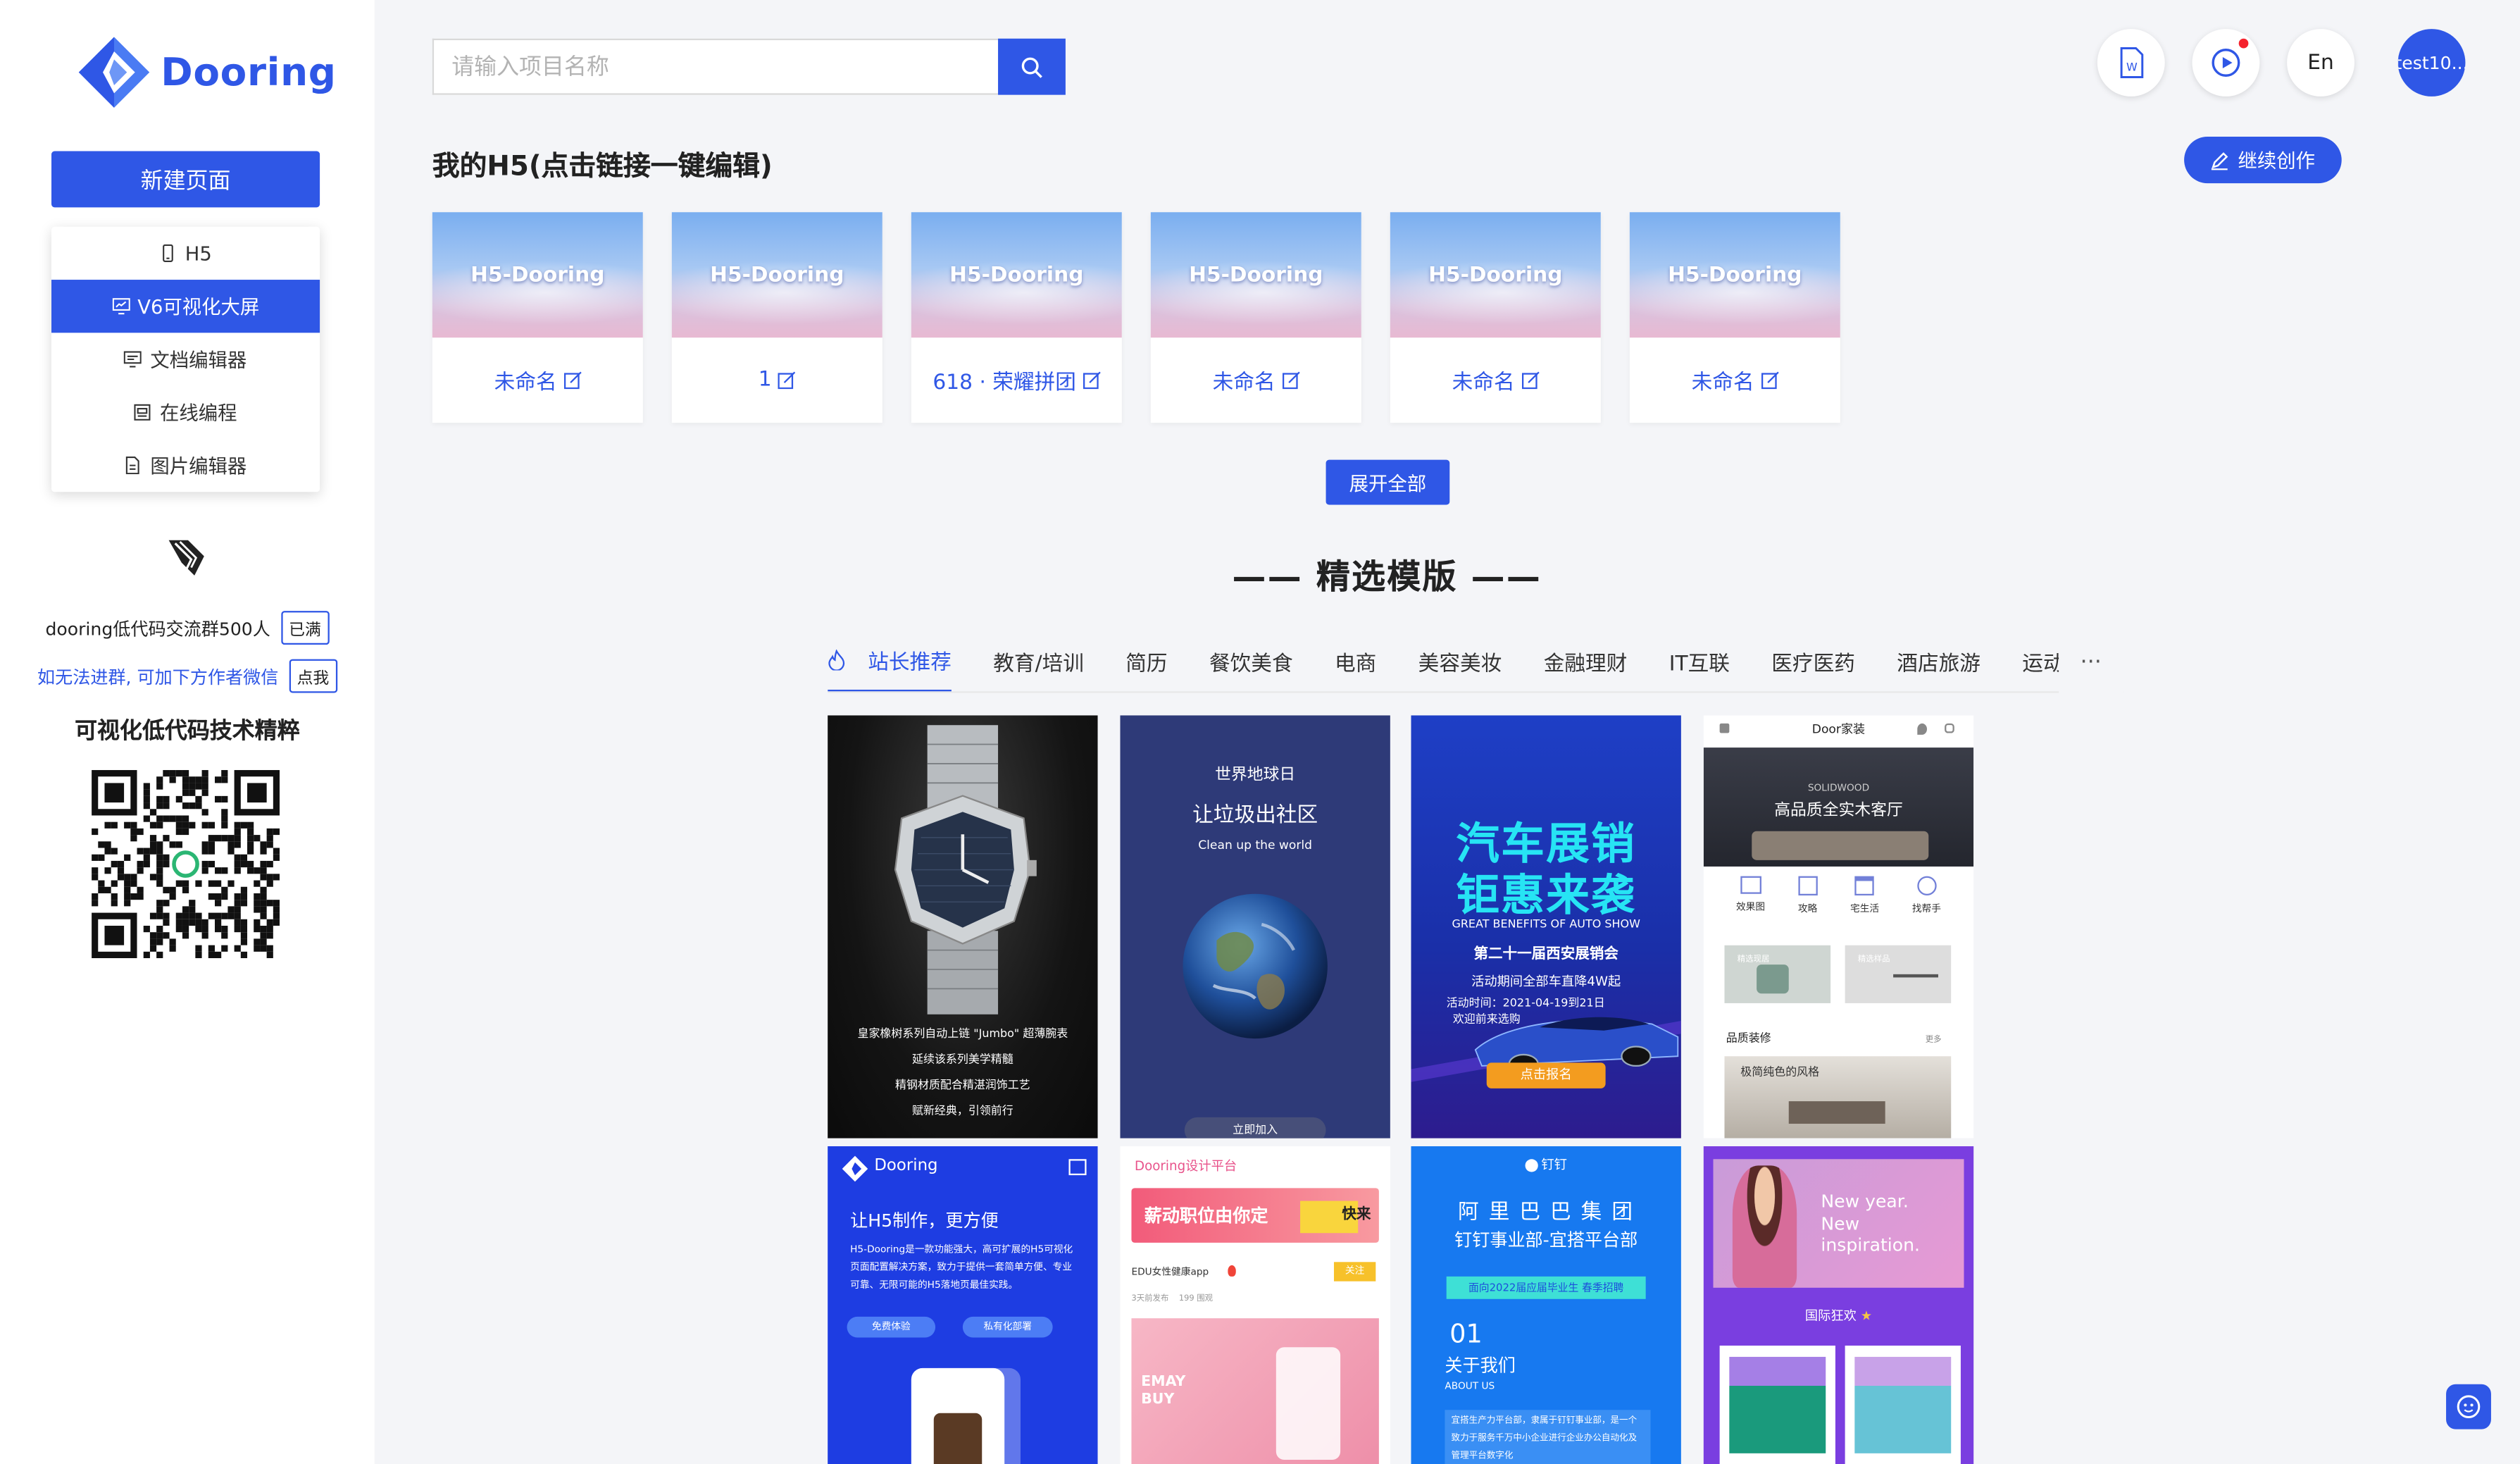  What do you see at coordinates (186, 412) in the screenshot?
I see `menu-item-online-coding: 在线编程` at bounding box center [186, 412].